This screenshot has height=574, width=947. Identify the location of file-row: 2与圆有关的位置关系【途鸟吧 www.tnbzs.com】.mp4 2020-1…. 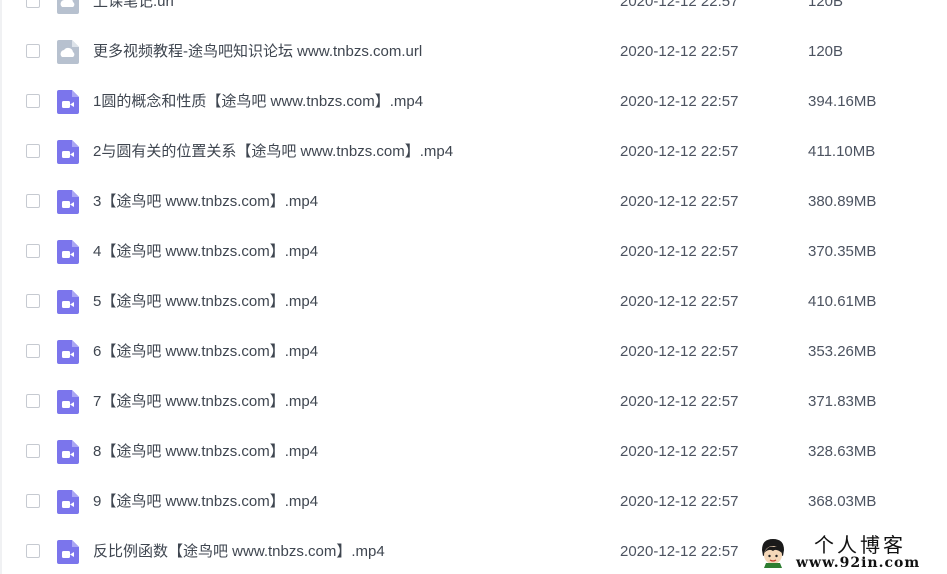
(473, 152).